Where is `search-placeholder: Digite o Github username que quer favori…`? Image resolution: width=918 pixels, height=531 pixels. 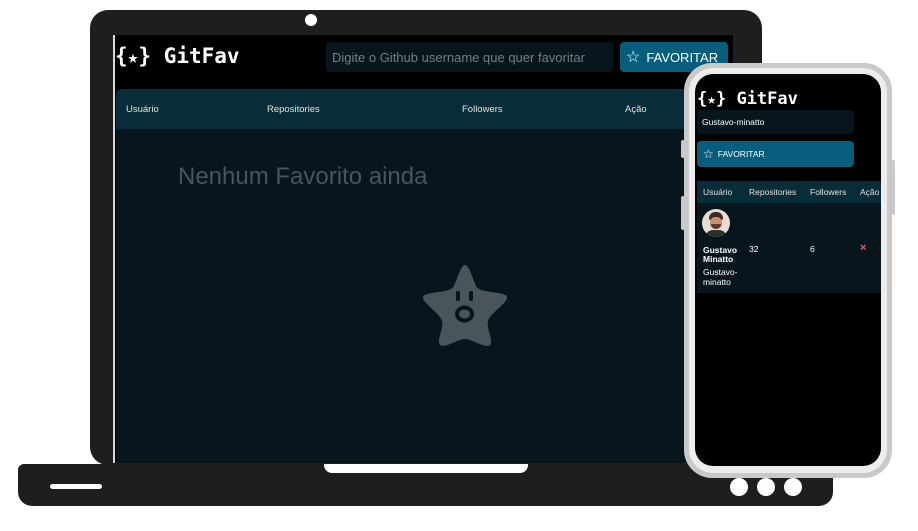 search-placeholder: Digite o Github username que quer favori… is located at coordinates (458, 57).